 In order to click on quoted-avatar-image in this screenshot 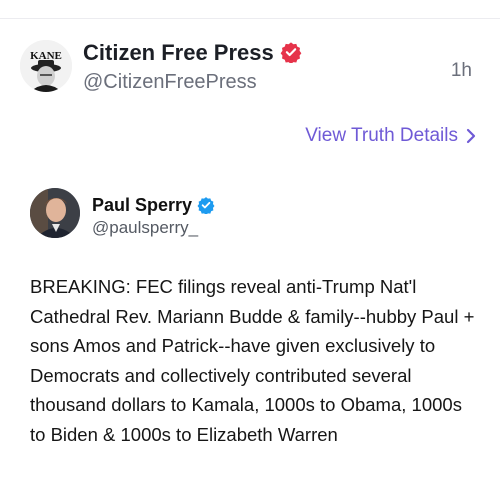, I will do `click(55, 213)`.